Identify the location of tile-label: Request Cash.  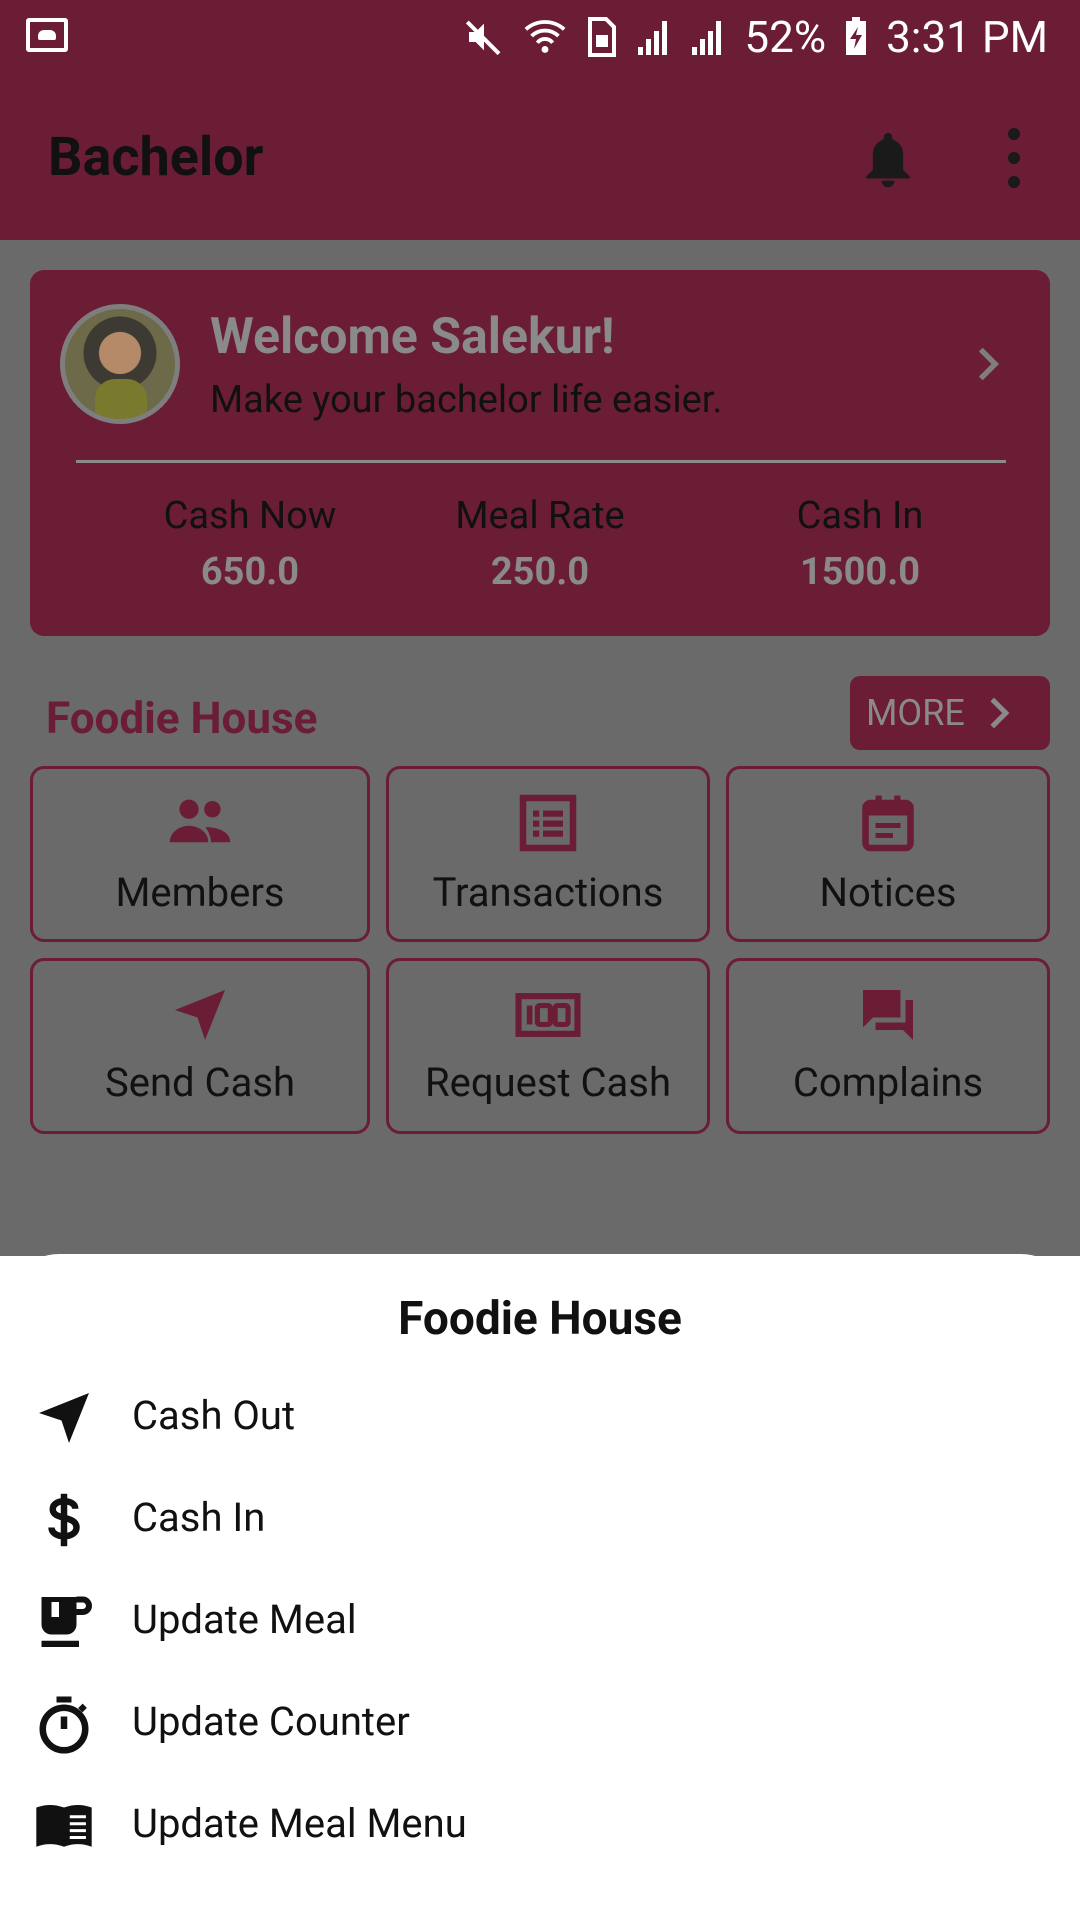
(548, 1082).